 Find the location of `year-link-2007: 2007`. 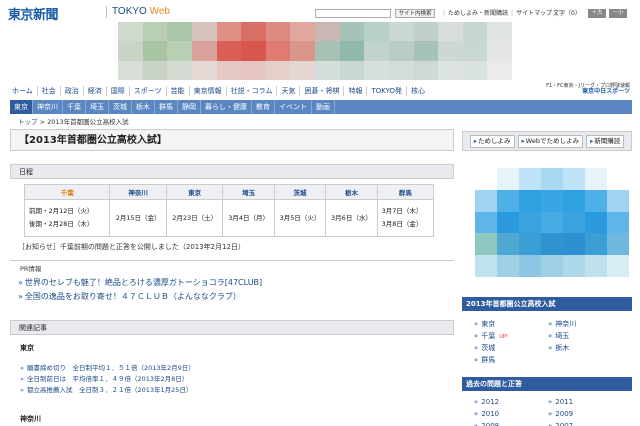

year-link-2007: 2007 is located at coordinates (560, 424).